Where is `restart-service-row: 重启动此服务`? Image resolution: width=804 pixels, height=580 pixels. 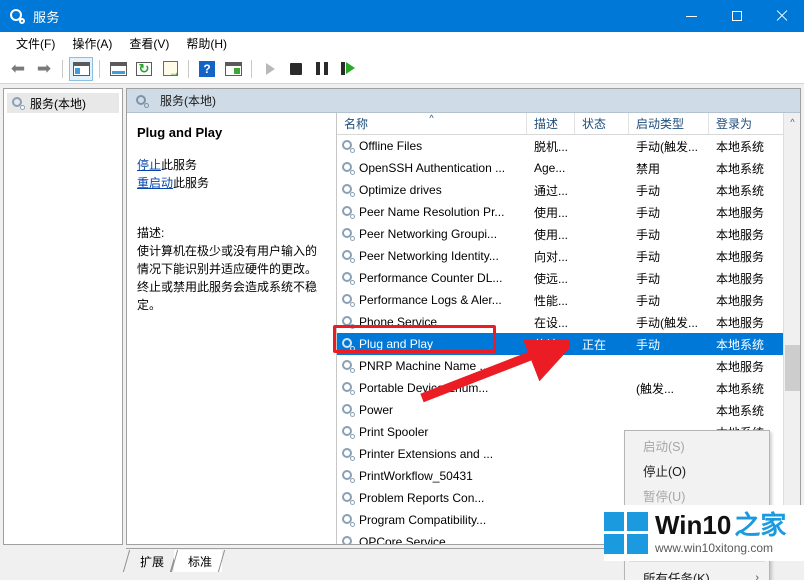 restart-service-row: 重启动此服务 is located at coordinates (231, 183).